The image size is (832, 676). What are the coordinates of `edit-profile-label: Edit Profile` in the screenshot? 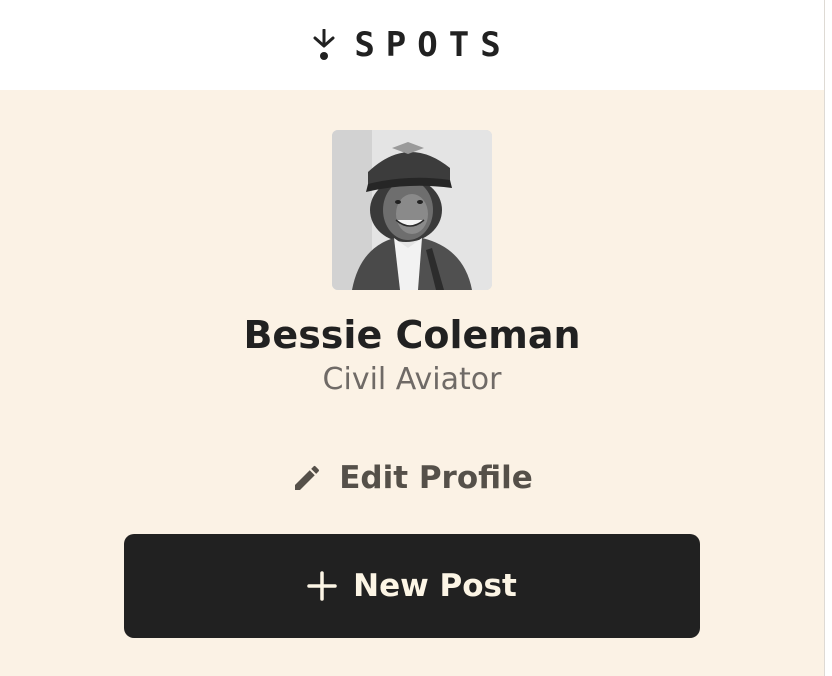 It's located at (436, 478).